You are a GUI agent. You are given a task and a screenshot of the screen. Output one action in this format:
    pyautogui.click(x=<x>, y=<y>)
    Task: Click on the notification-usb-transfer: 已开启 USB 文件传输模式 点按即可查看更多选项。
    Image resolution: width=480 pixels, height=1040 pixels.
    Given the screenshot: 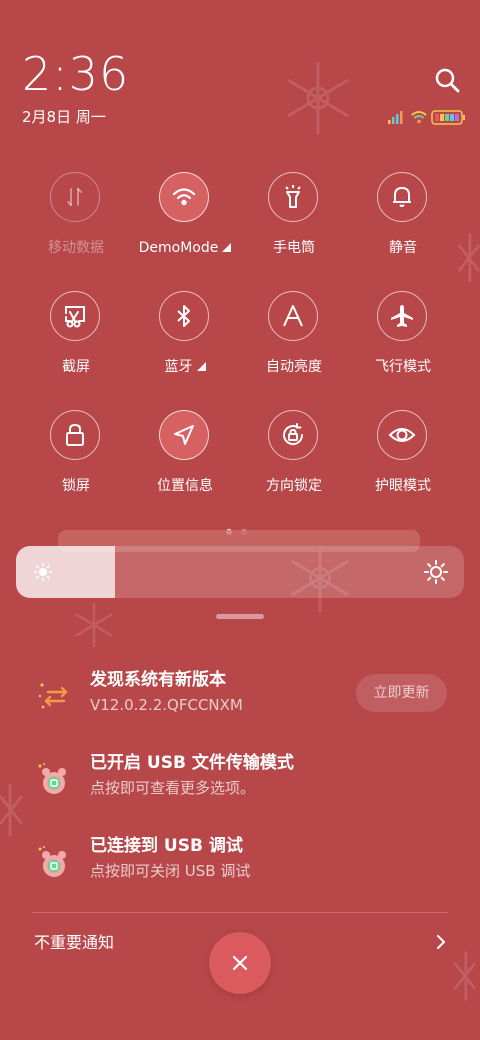 What is the action you would take?
    pyautogui.click(x=240, y=786)
    